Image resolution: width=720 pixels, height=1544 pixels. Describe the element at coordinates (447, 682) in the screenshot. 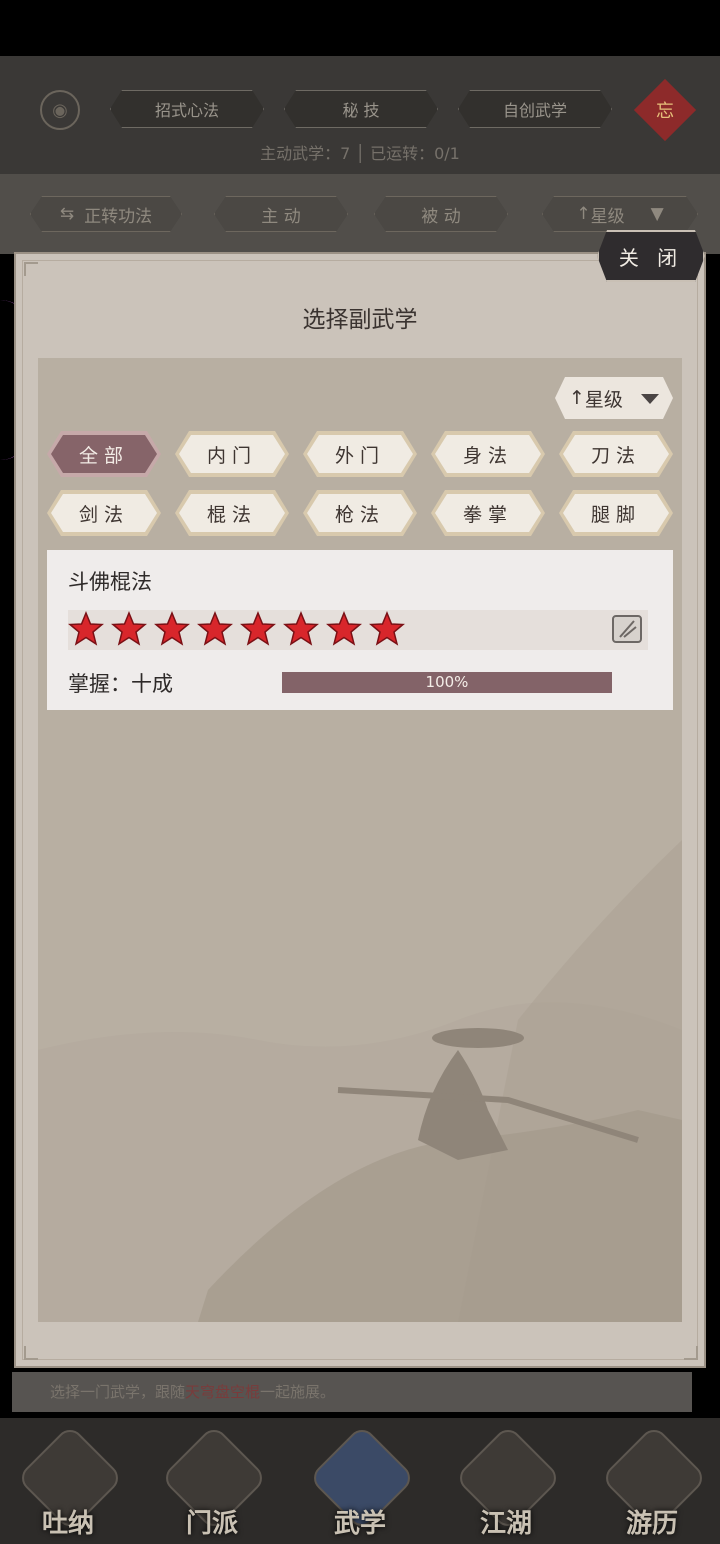

I see `mastery-progress-text: 100%` at that location.